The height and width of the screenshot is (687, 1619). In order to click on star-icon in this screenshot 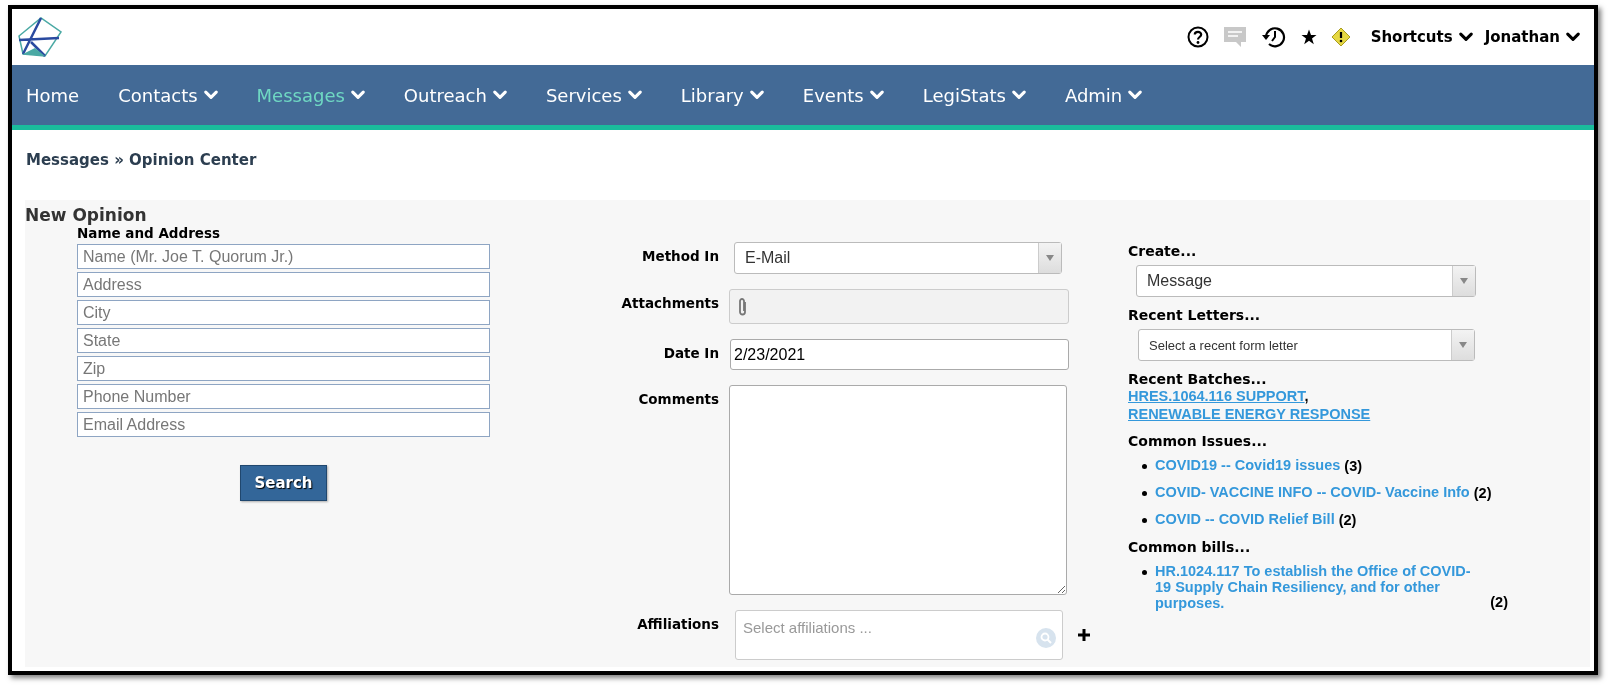, I will do `click(1308, 37)`.